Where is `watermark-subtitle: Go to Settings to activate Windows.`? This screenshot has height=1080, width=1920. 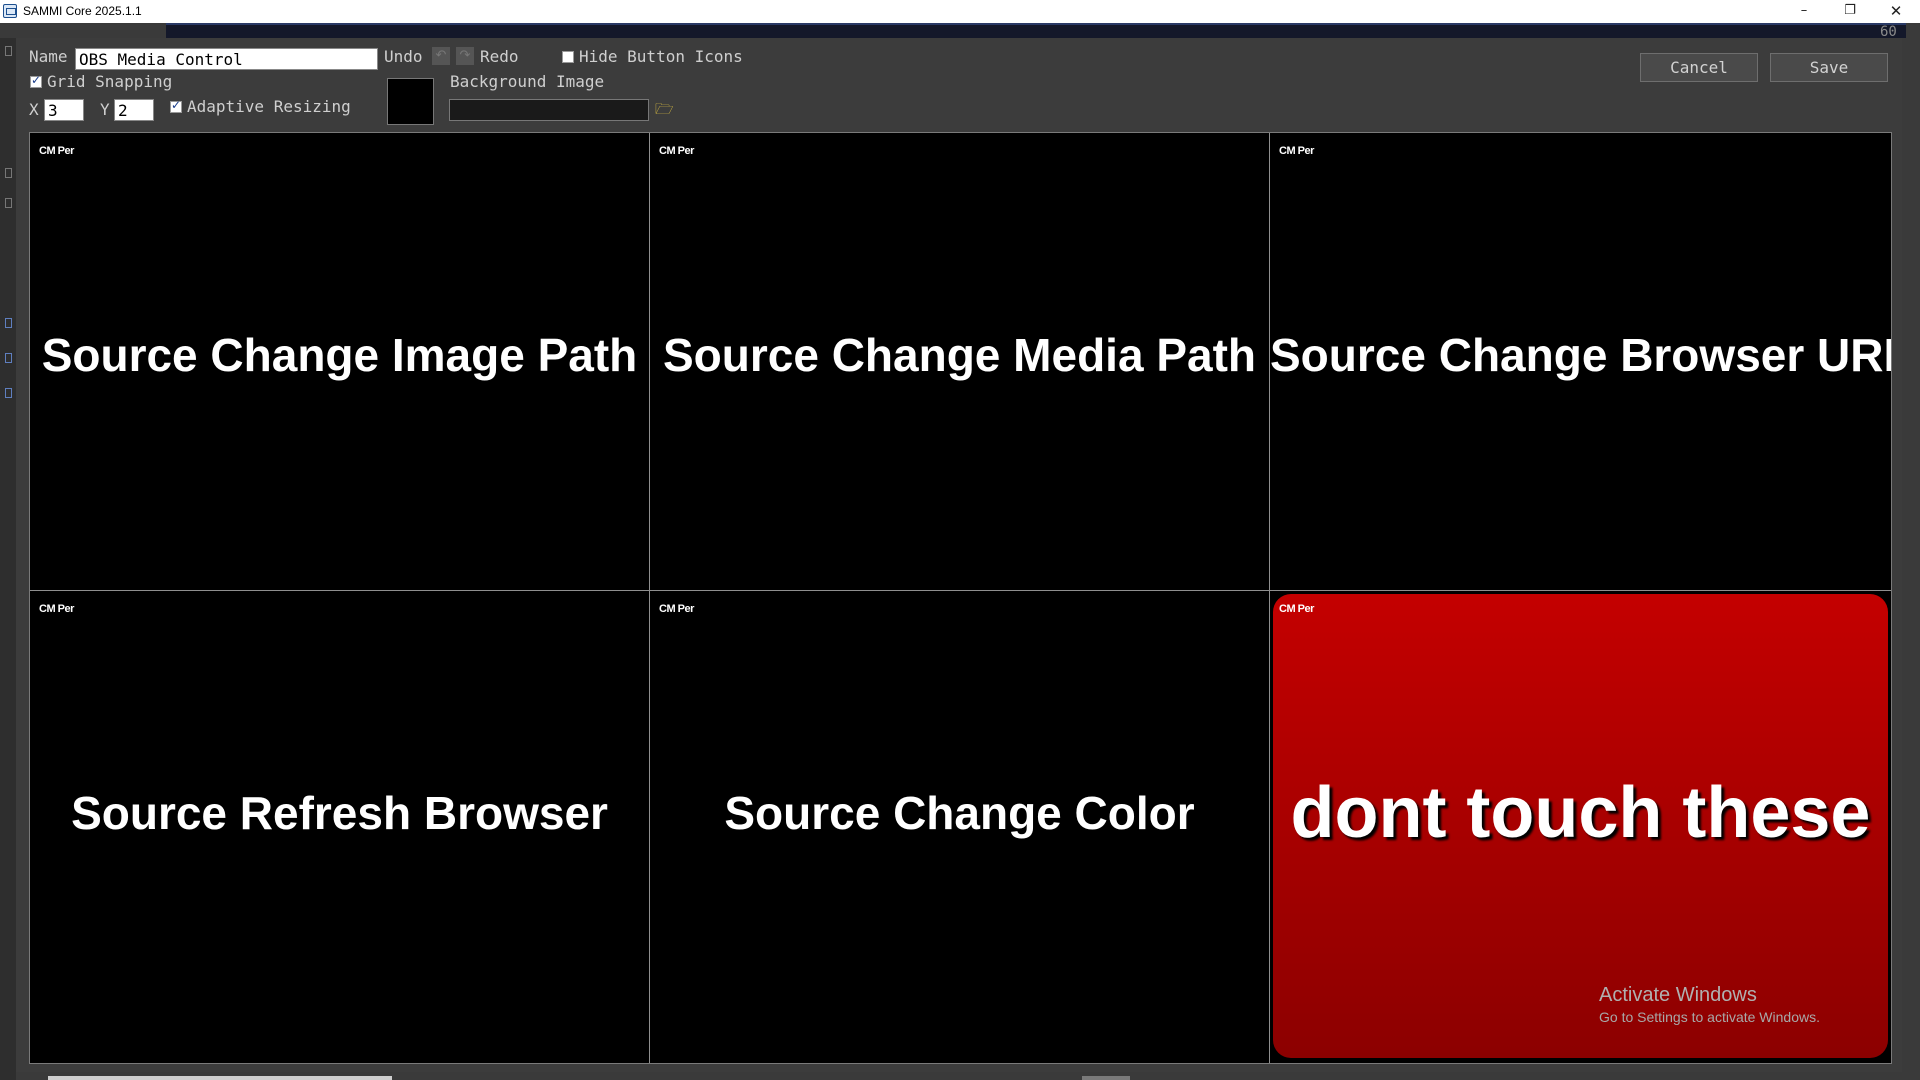 watermark-subtitle: Go to Settings to activate Windows. is located at coordinates (1709, 1017).